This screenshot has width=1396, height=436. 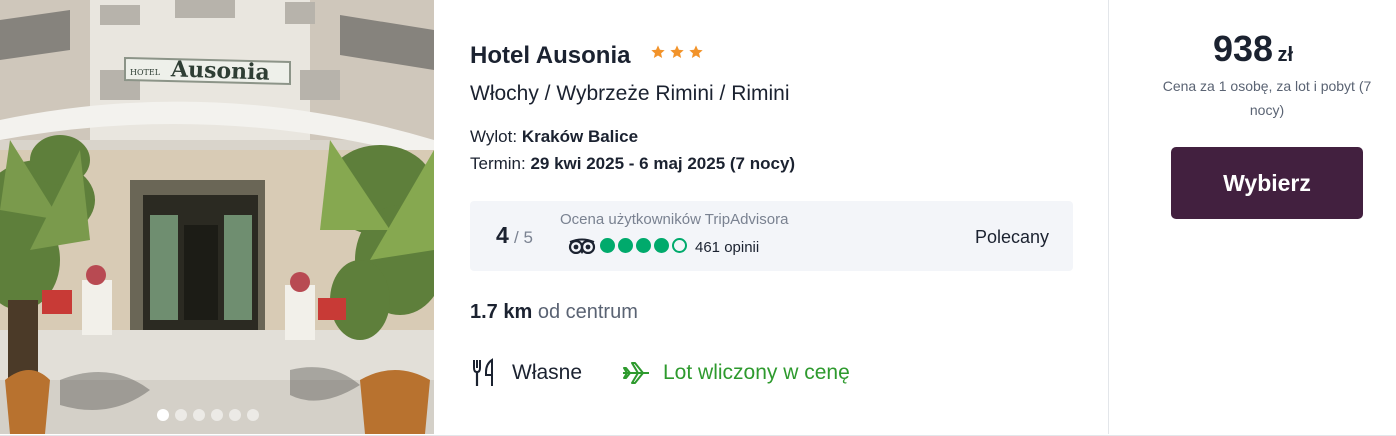 I want to click on column-divider, so click(x=1108, y=217).